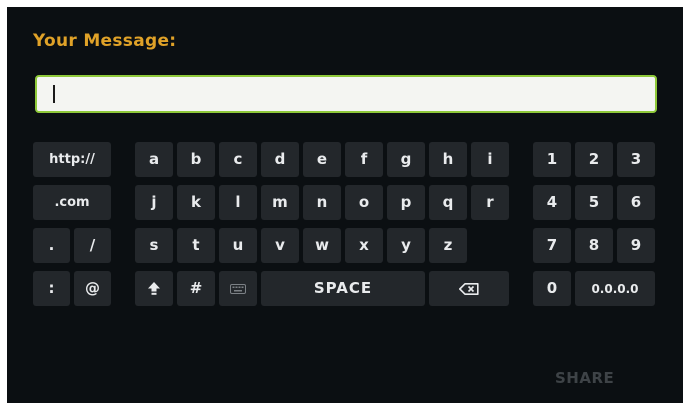  I want to click on key-http: http://, so click(72, 159).